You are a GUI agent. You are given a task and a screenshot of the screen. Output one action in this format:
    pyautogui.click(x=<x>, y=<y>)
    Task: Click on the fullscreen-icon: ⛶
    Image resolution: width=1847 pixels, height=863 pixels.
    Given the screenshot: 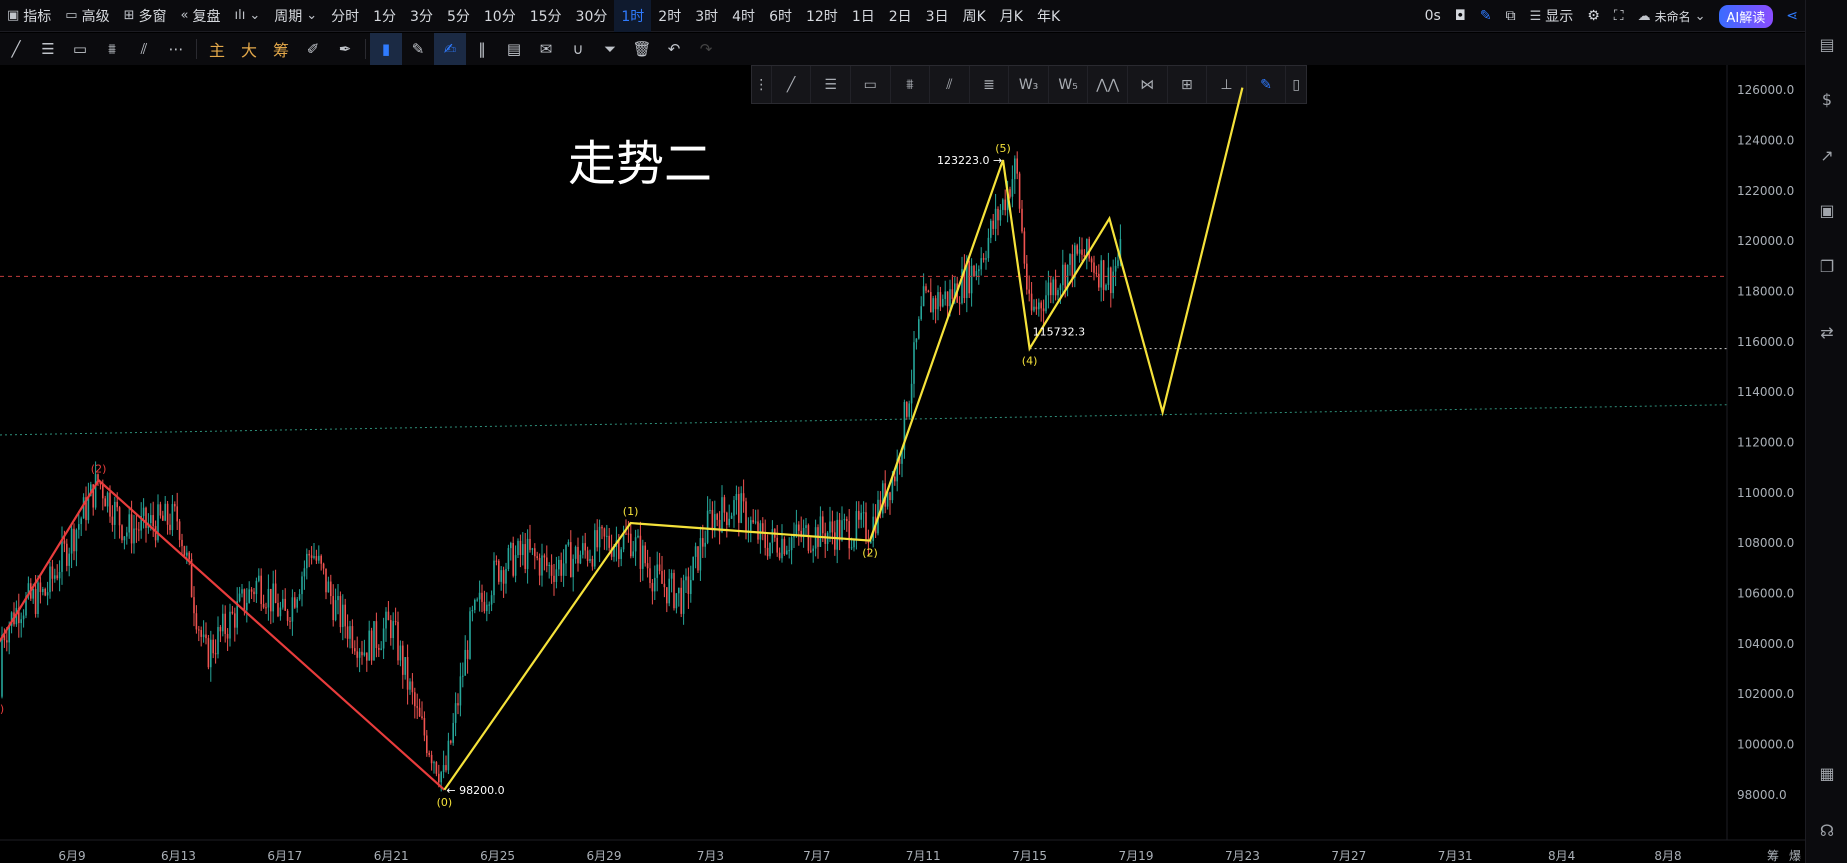 What is the action you would take?
    pyautogui.click(x=1619, y=16)
    